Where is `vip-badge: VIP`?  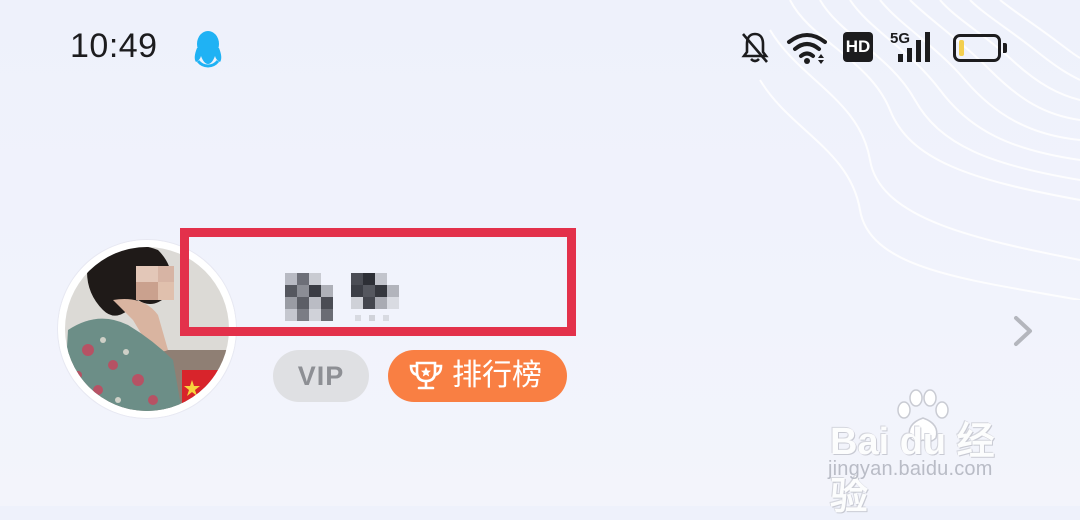
vip-badge: VIP is located at coordinates (321, 376).